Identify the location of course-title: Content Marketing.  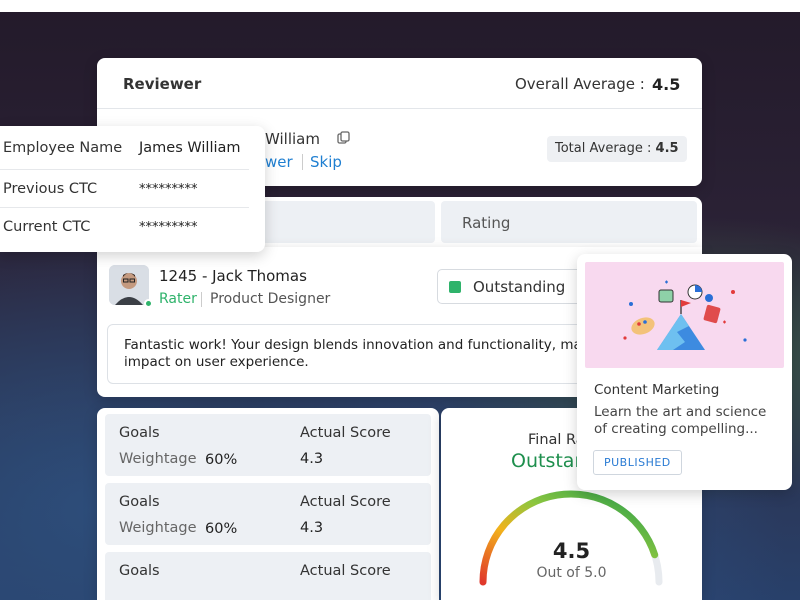
(657, 390).